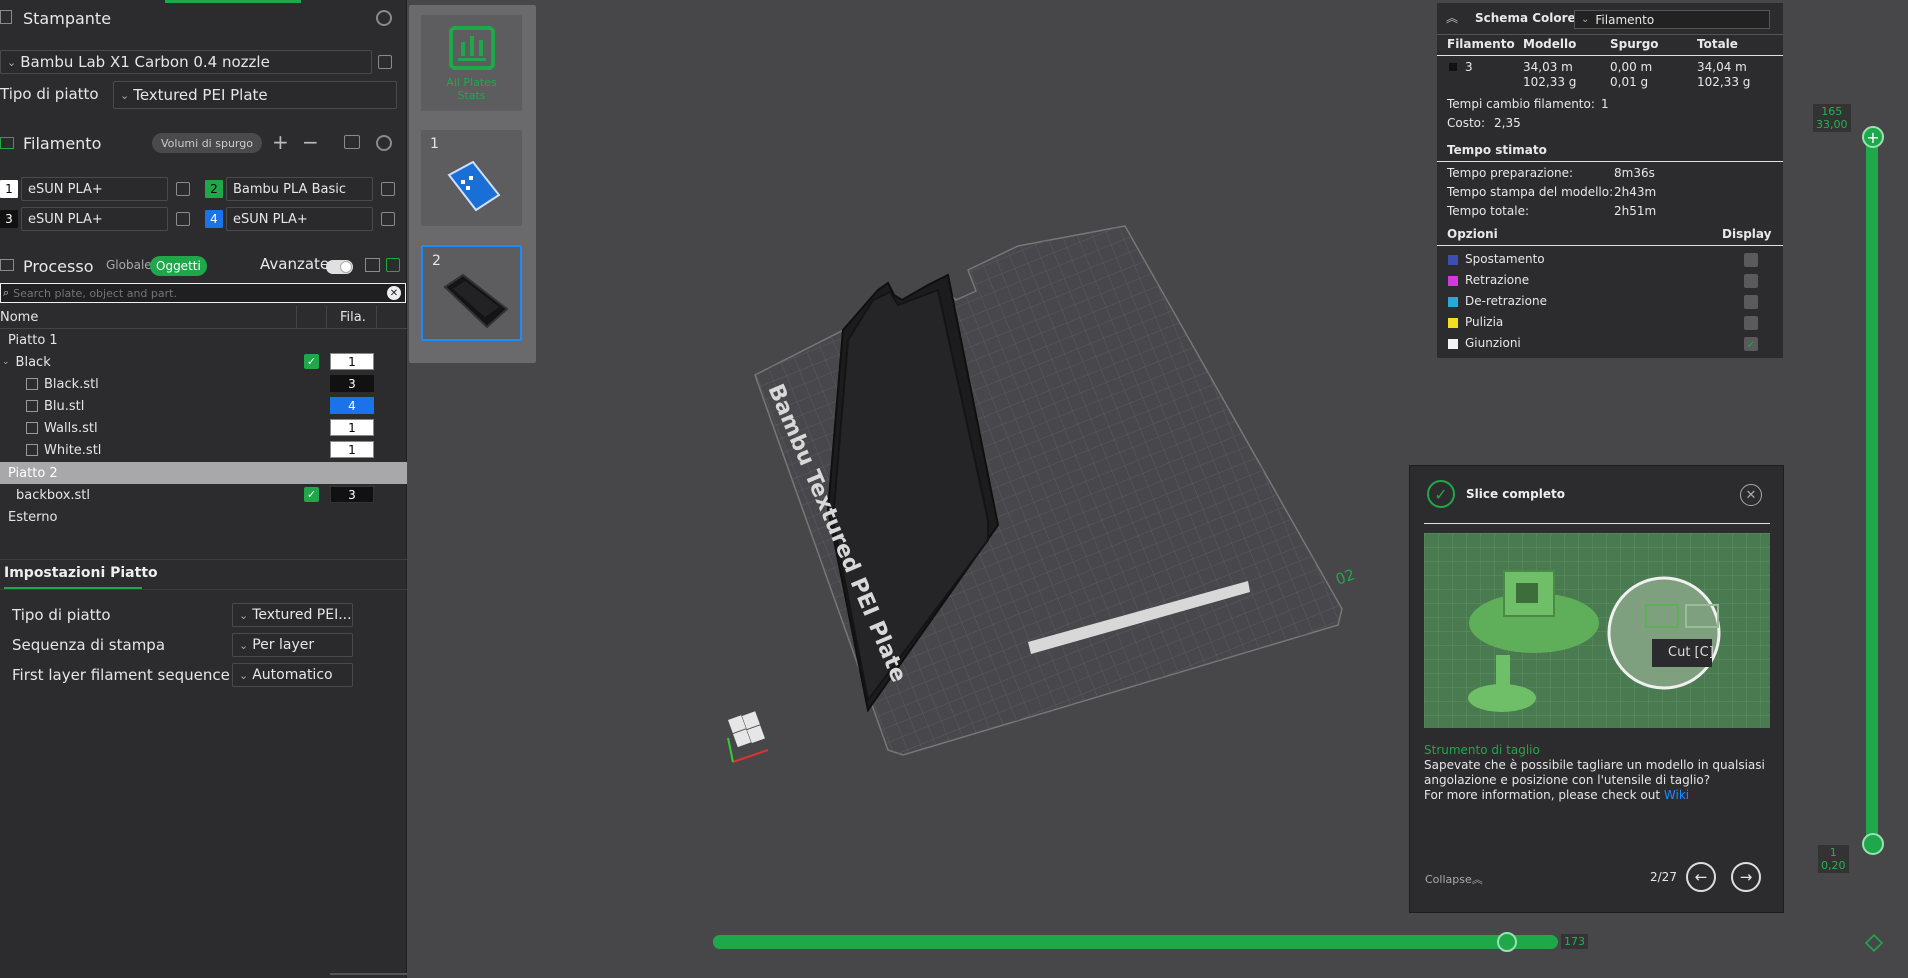  Describe the element at coordinates (203, 340) in the screenshot. I see `tree-plate-1: Piatto 1` at that location.